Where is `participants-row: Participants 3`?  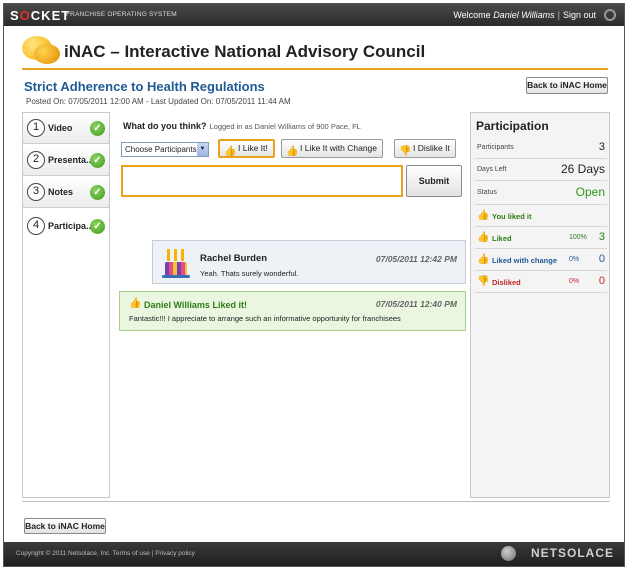 participants-row: Participants 3 is located at coordinates (541, 148).